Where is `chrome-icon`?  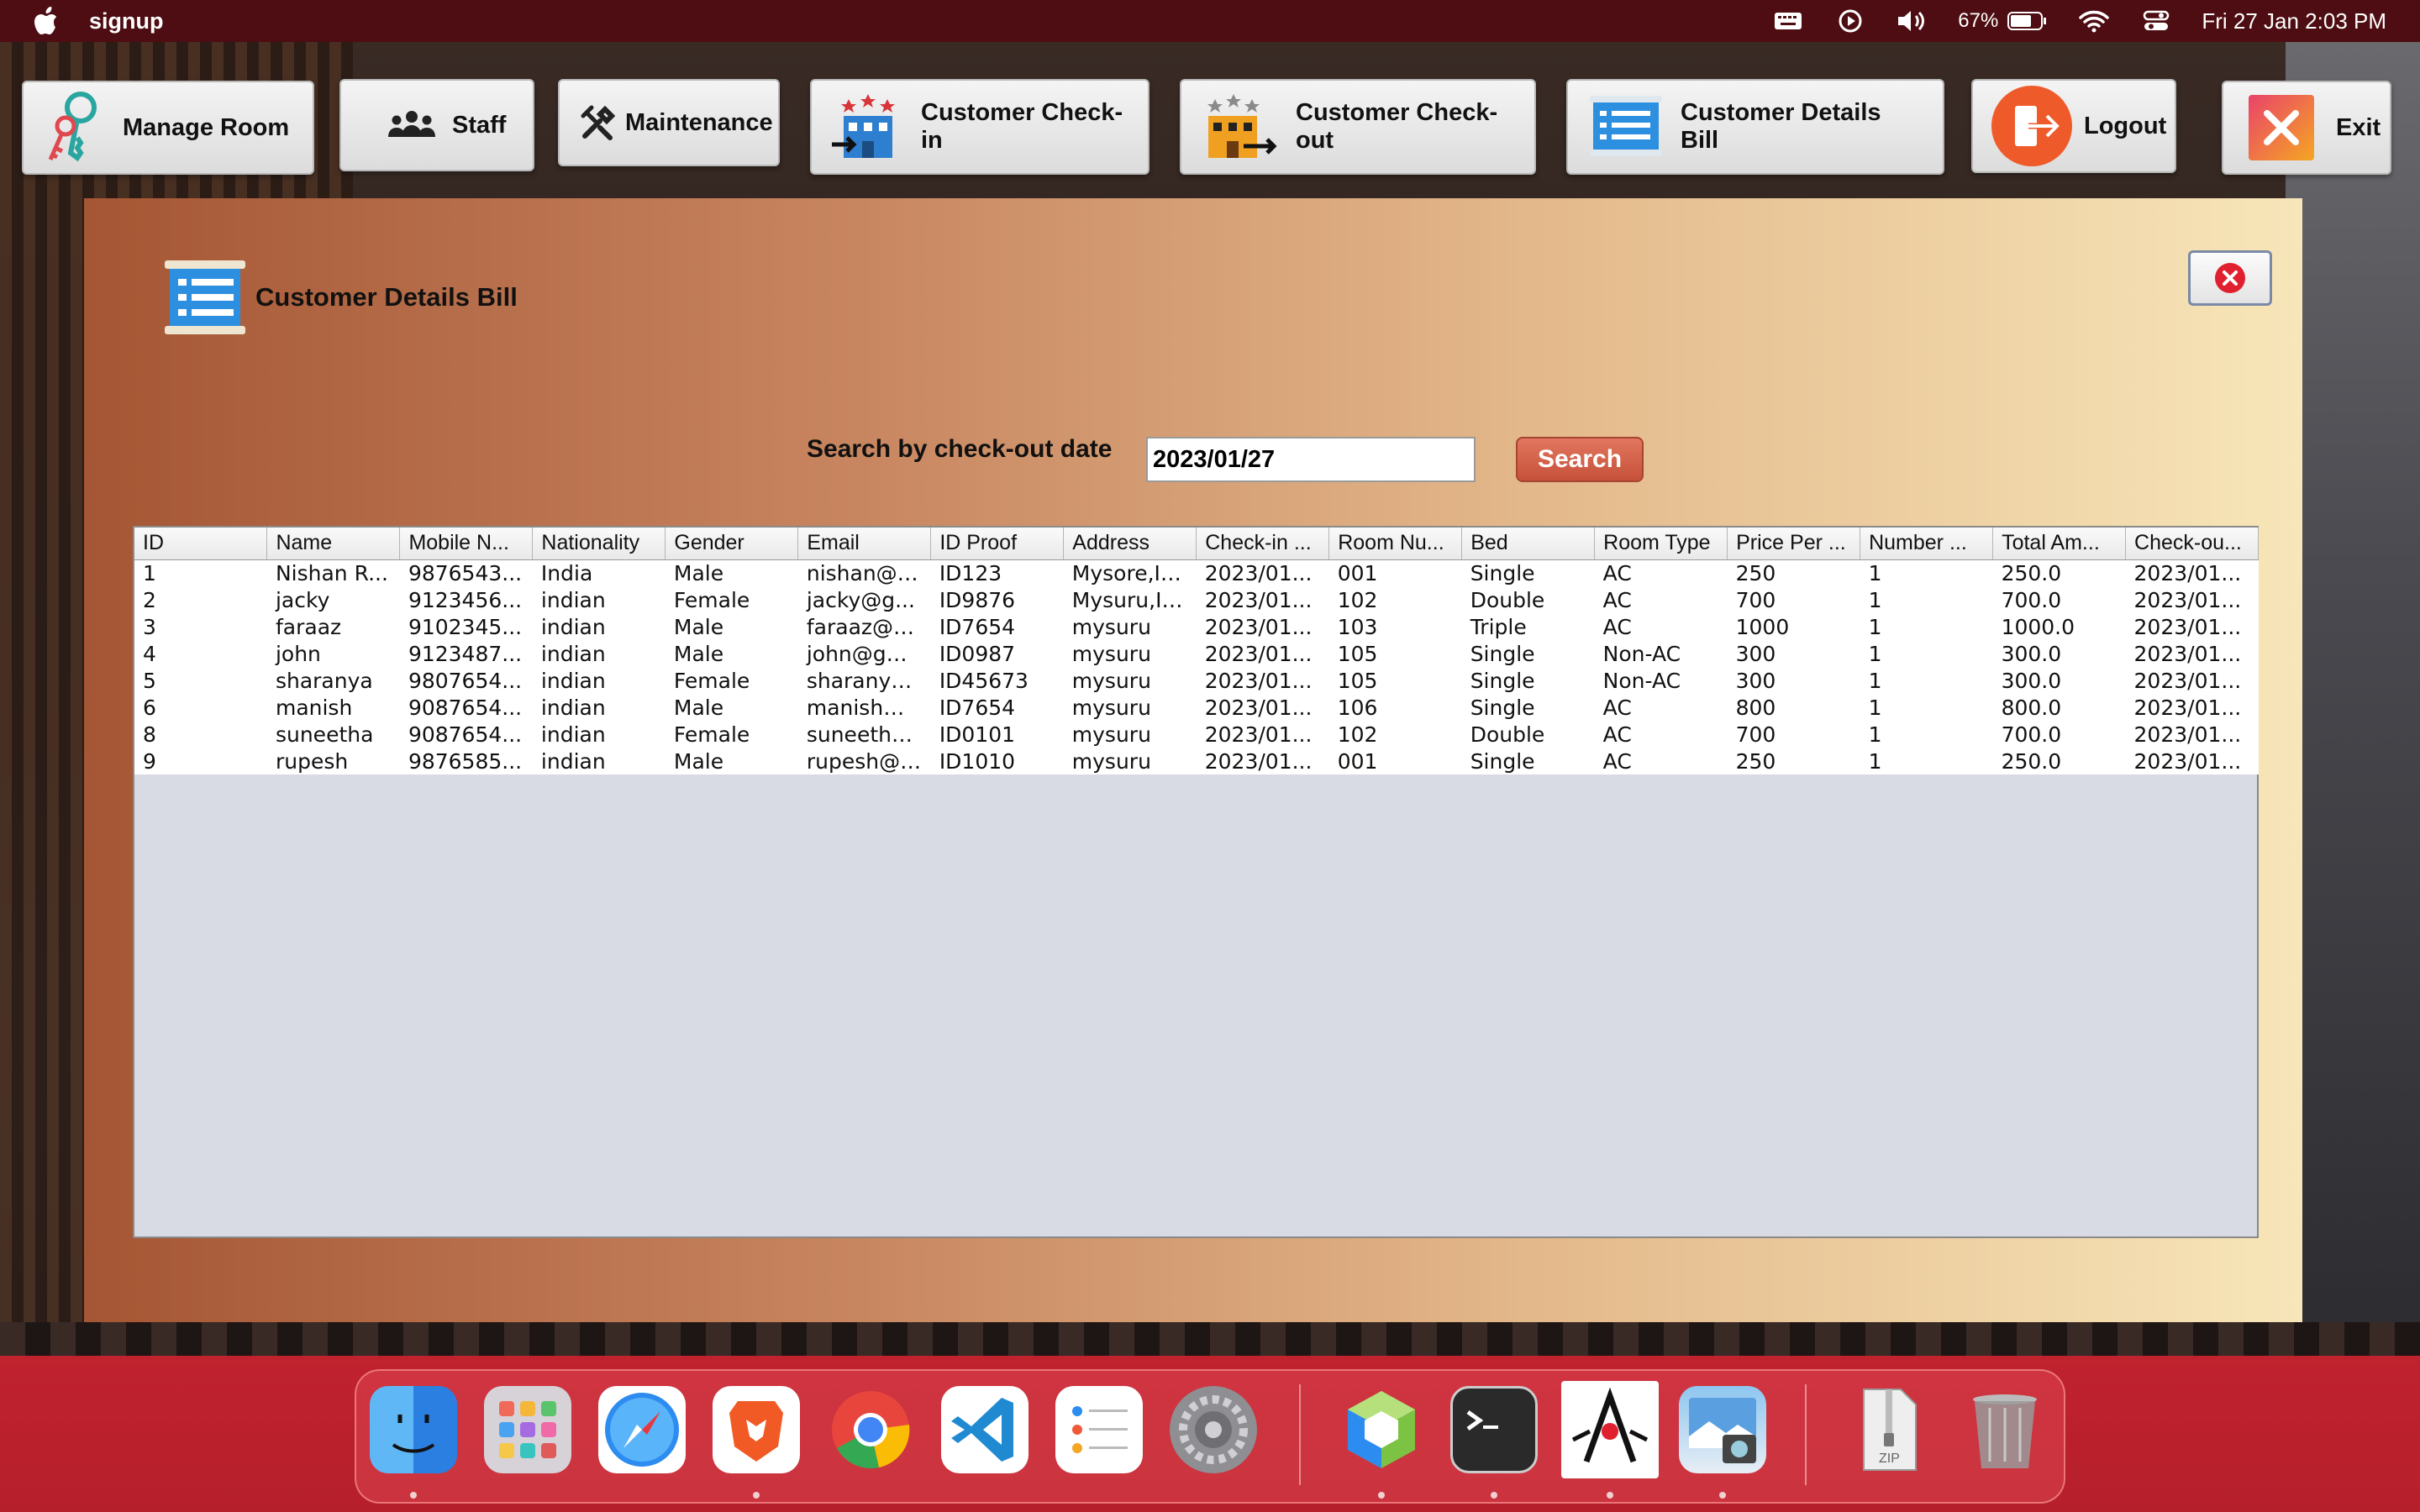 chrome-icon is located at coordinates (870, 1429).